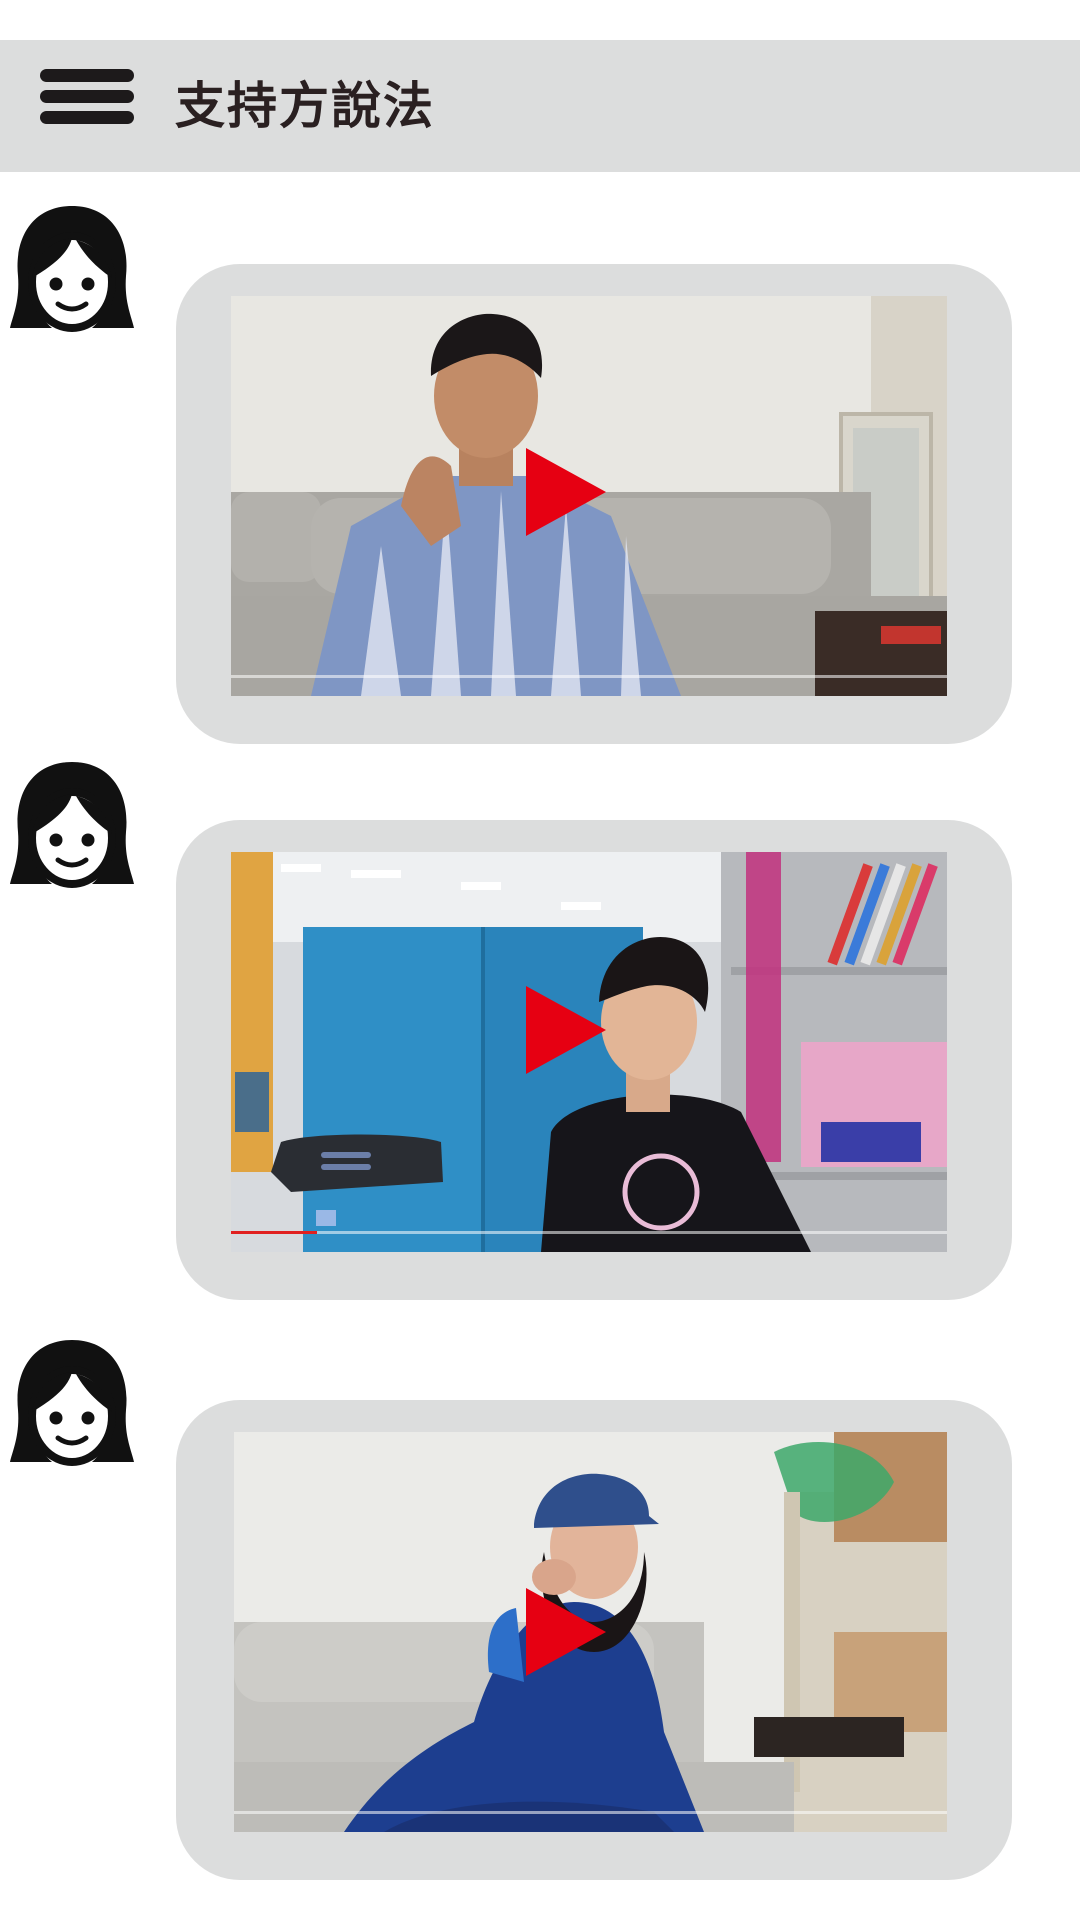  Describe the element at coordinates (540, 106) in the screenshot. I see `app-header: 支持方說法` at that location.